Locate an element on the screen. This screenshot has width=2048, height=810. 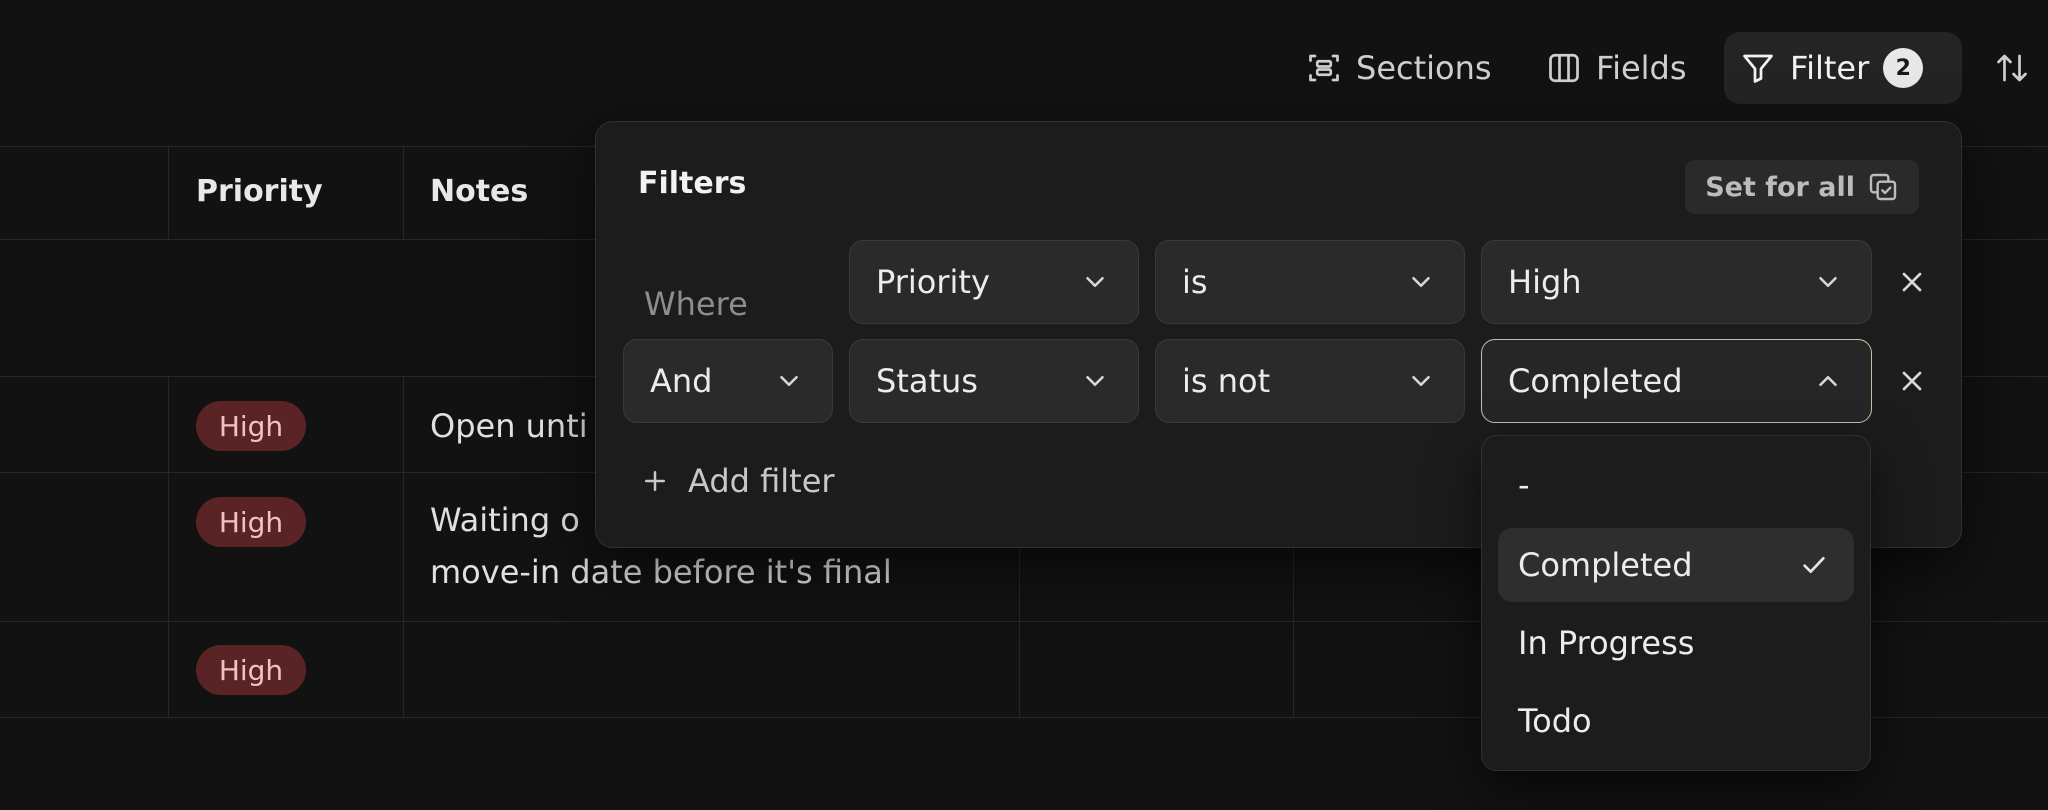
fields-label: Fields is located at coordinates (1641, 68).